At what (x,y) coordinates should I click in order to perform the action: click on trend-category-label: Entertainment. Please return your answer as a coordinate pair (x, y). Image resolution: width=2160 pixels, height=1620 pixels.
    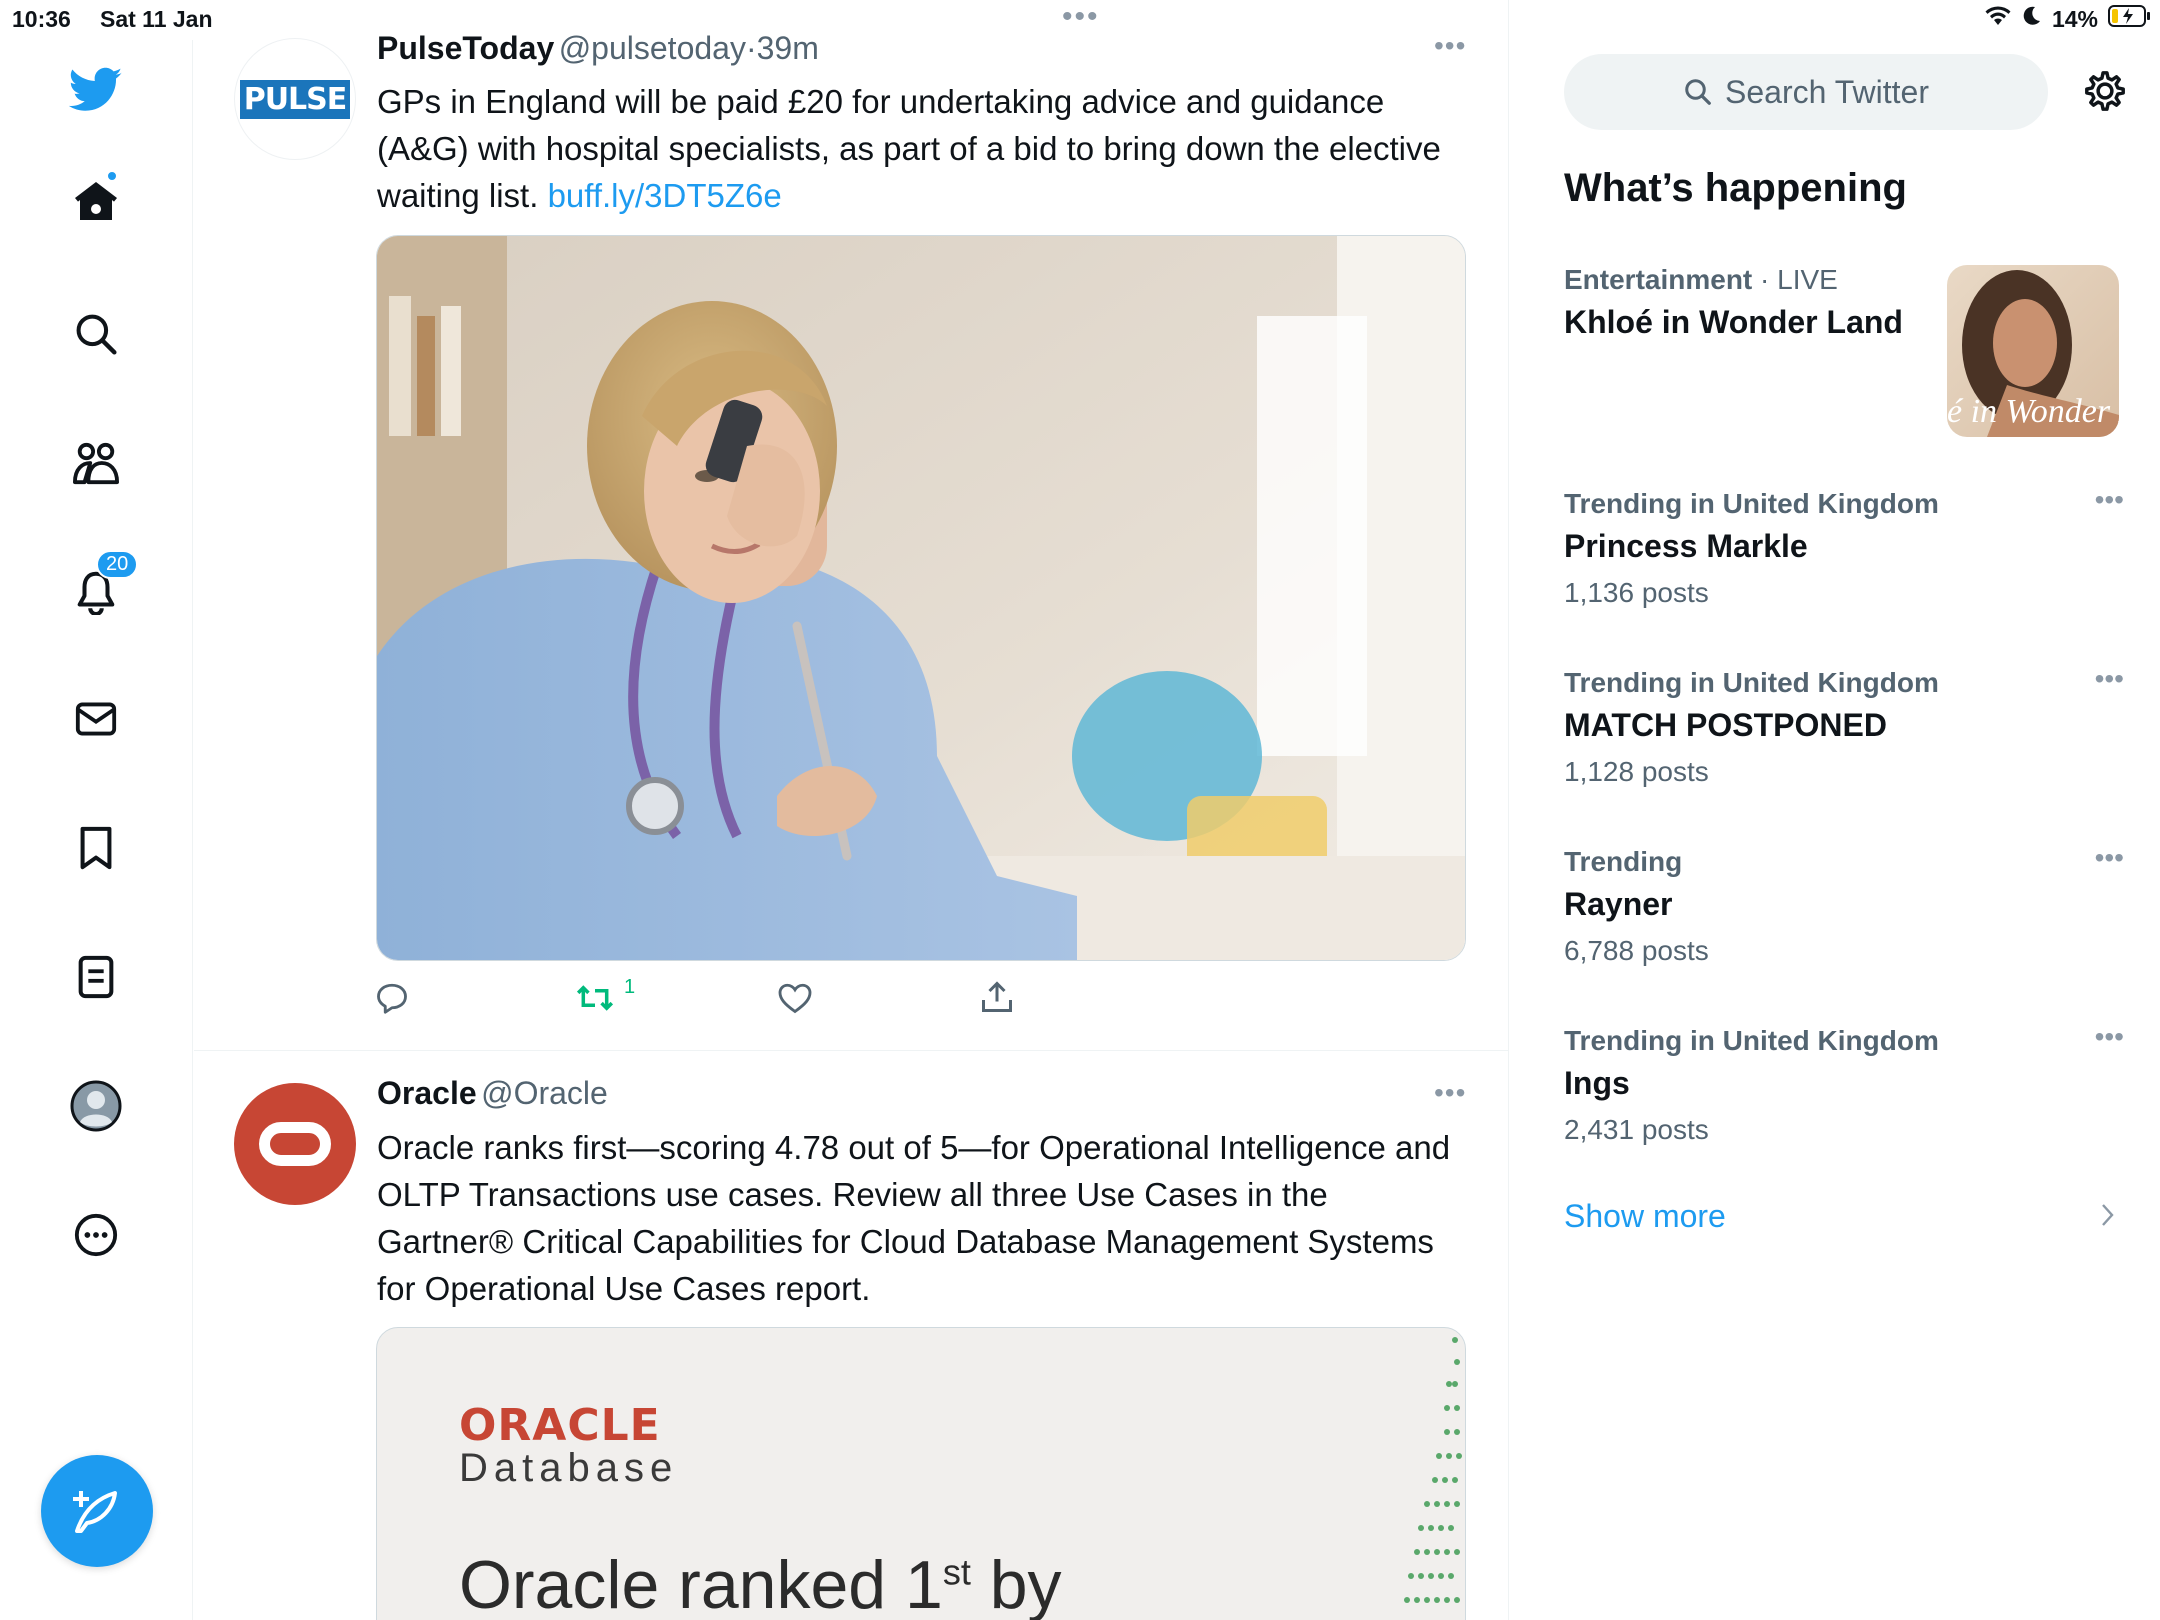
    Looking at the image, I should click on (1658, 279).